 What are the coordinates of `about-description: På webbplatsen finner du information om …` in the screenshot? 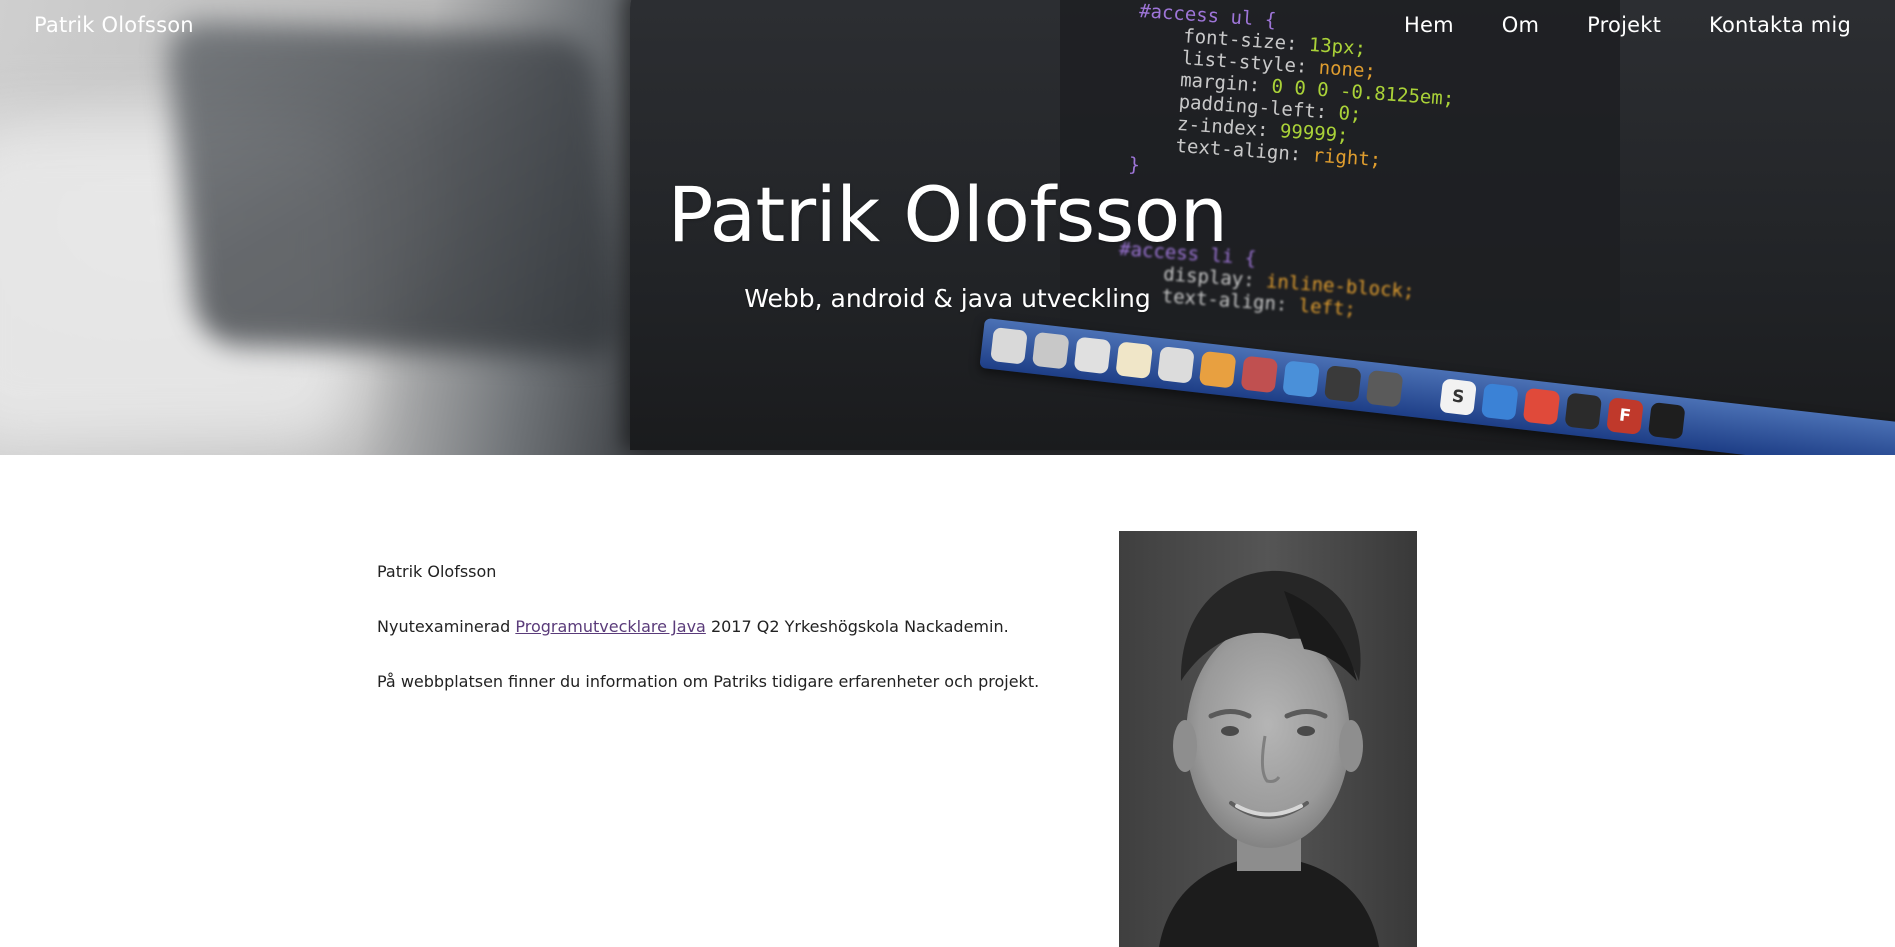 It's located at (708, 681).